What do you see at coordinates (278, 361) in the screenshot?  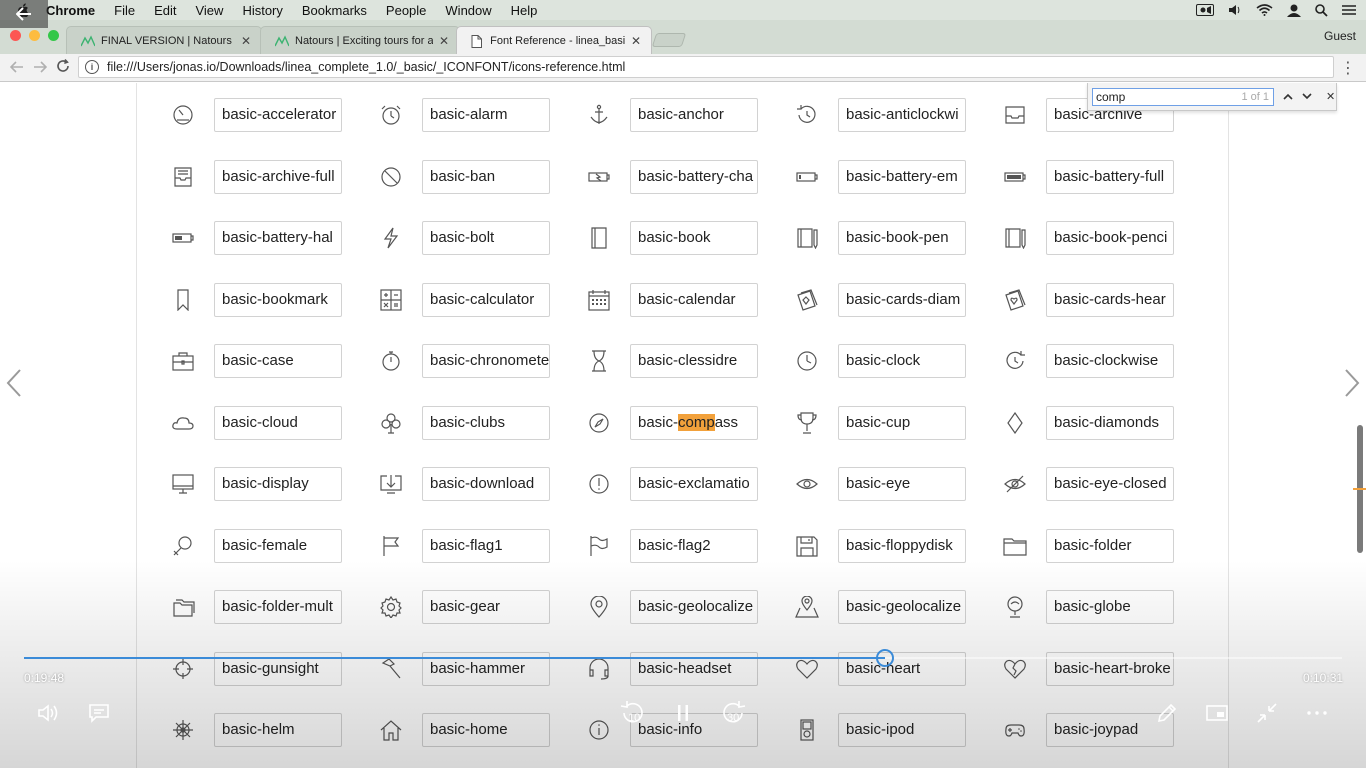 I see `icon-class-name-field: basic-case` at bounding box center [278, 361].